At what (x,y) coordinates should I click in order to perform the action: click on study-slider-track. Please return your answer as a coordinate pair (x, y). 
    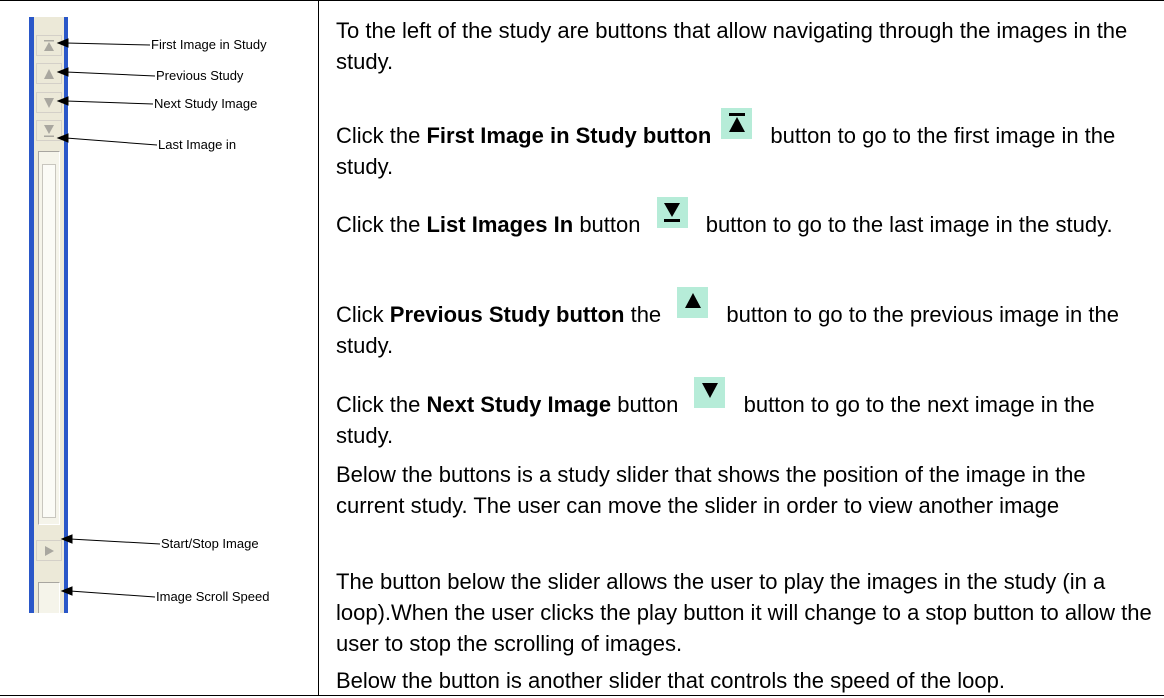
    Looking at the image, I should click on (49, 341).